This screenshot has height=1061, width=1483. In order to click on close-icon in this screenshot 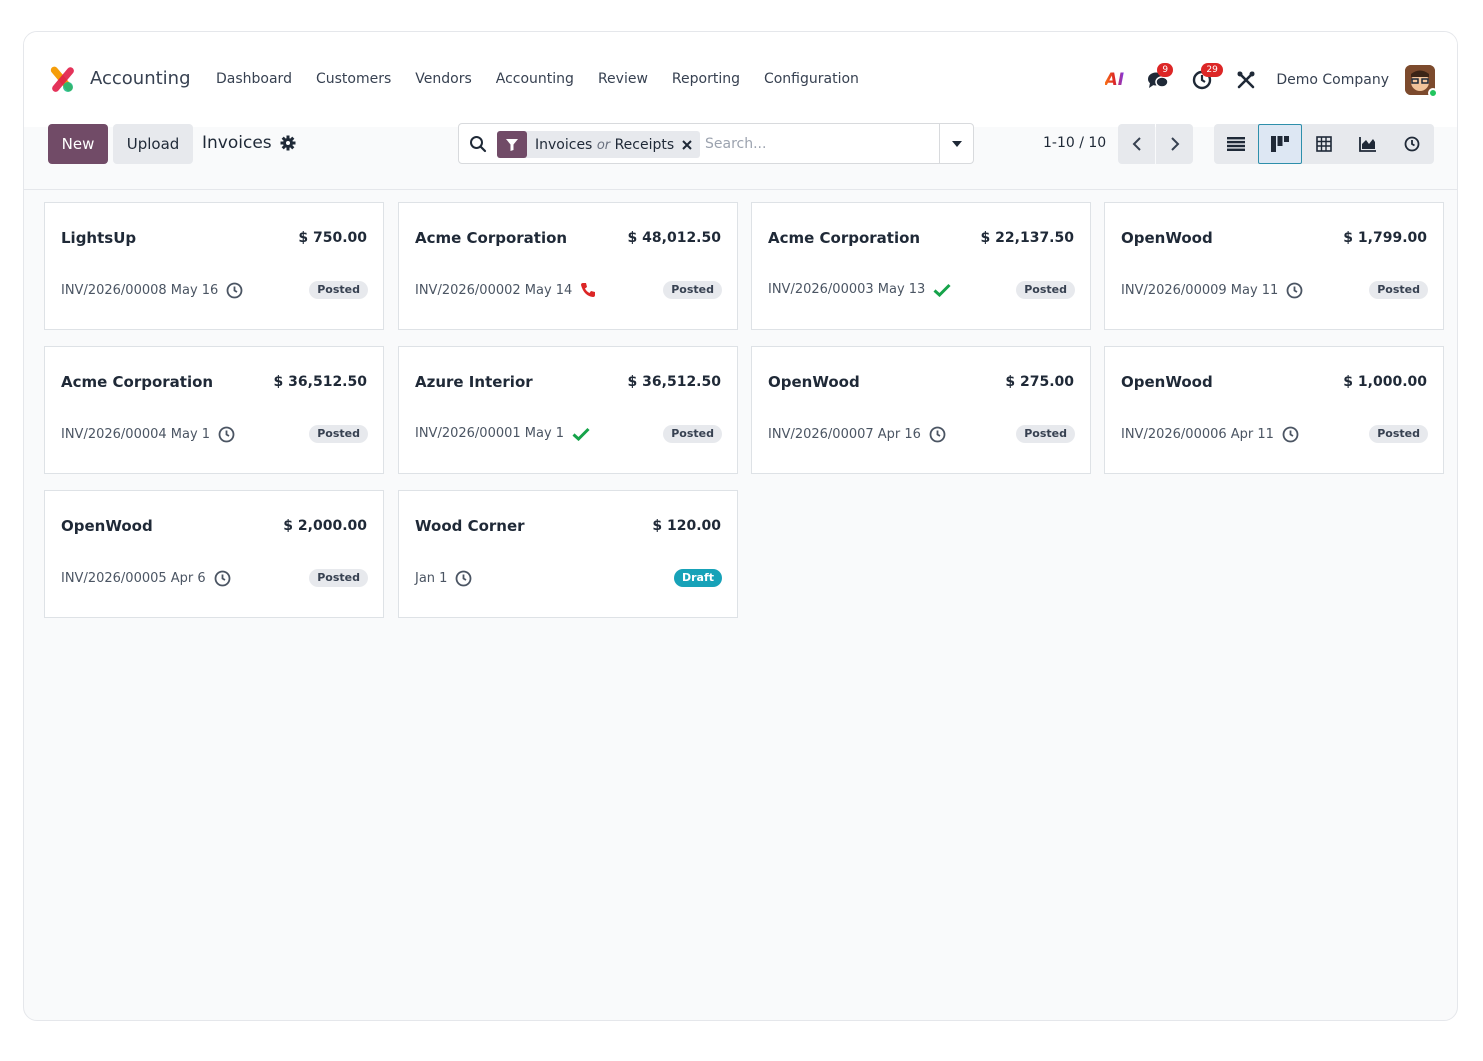, I will do `click(687, 144)`.